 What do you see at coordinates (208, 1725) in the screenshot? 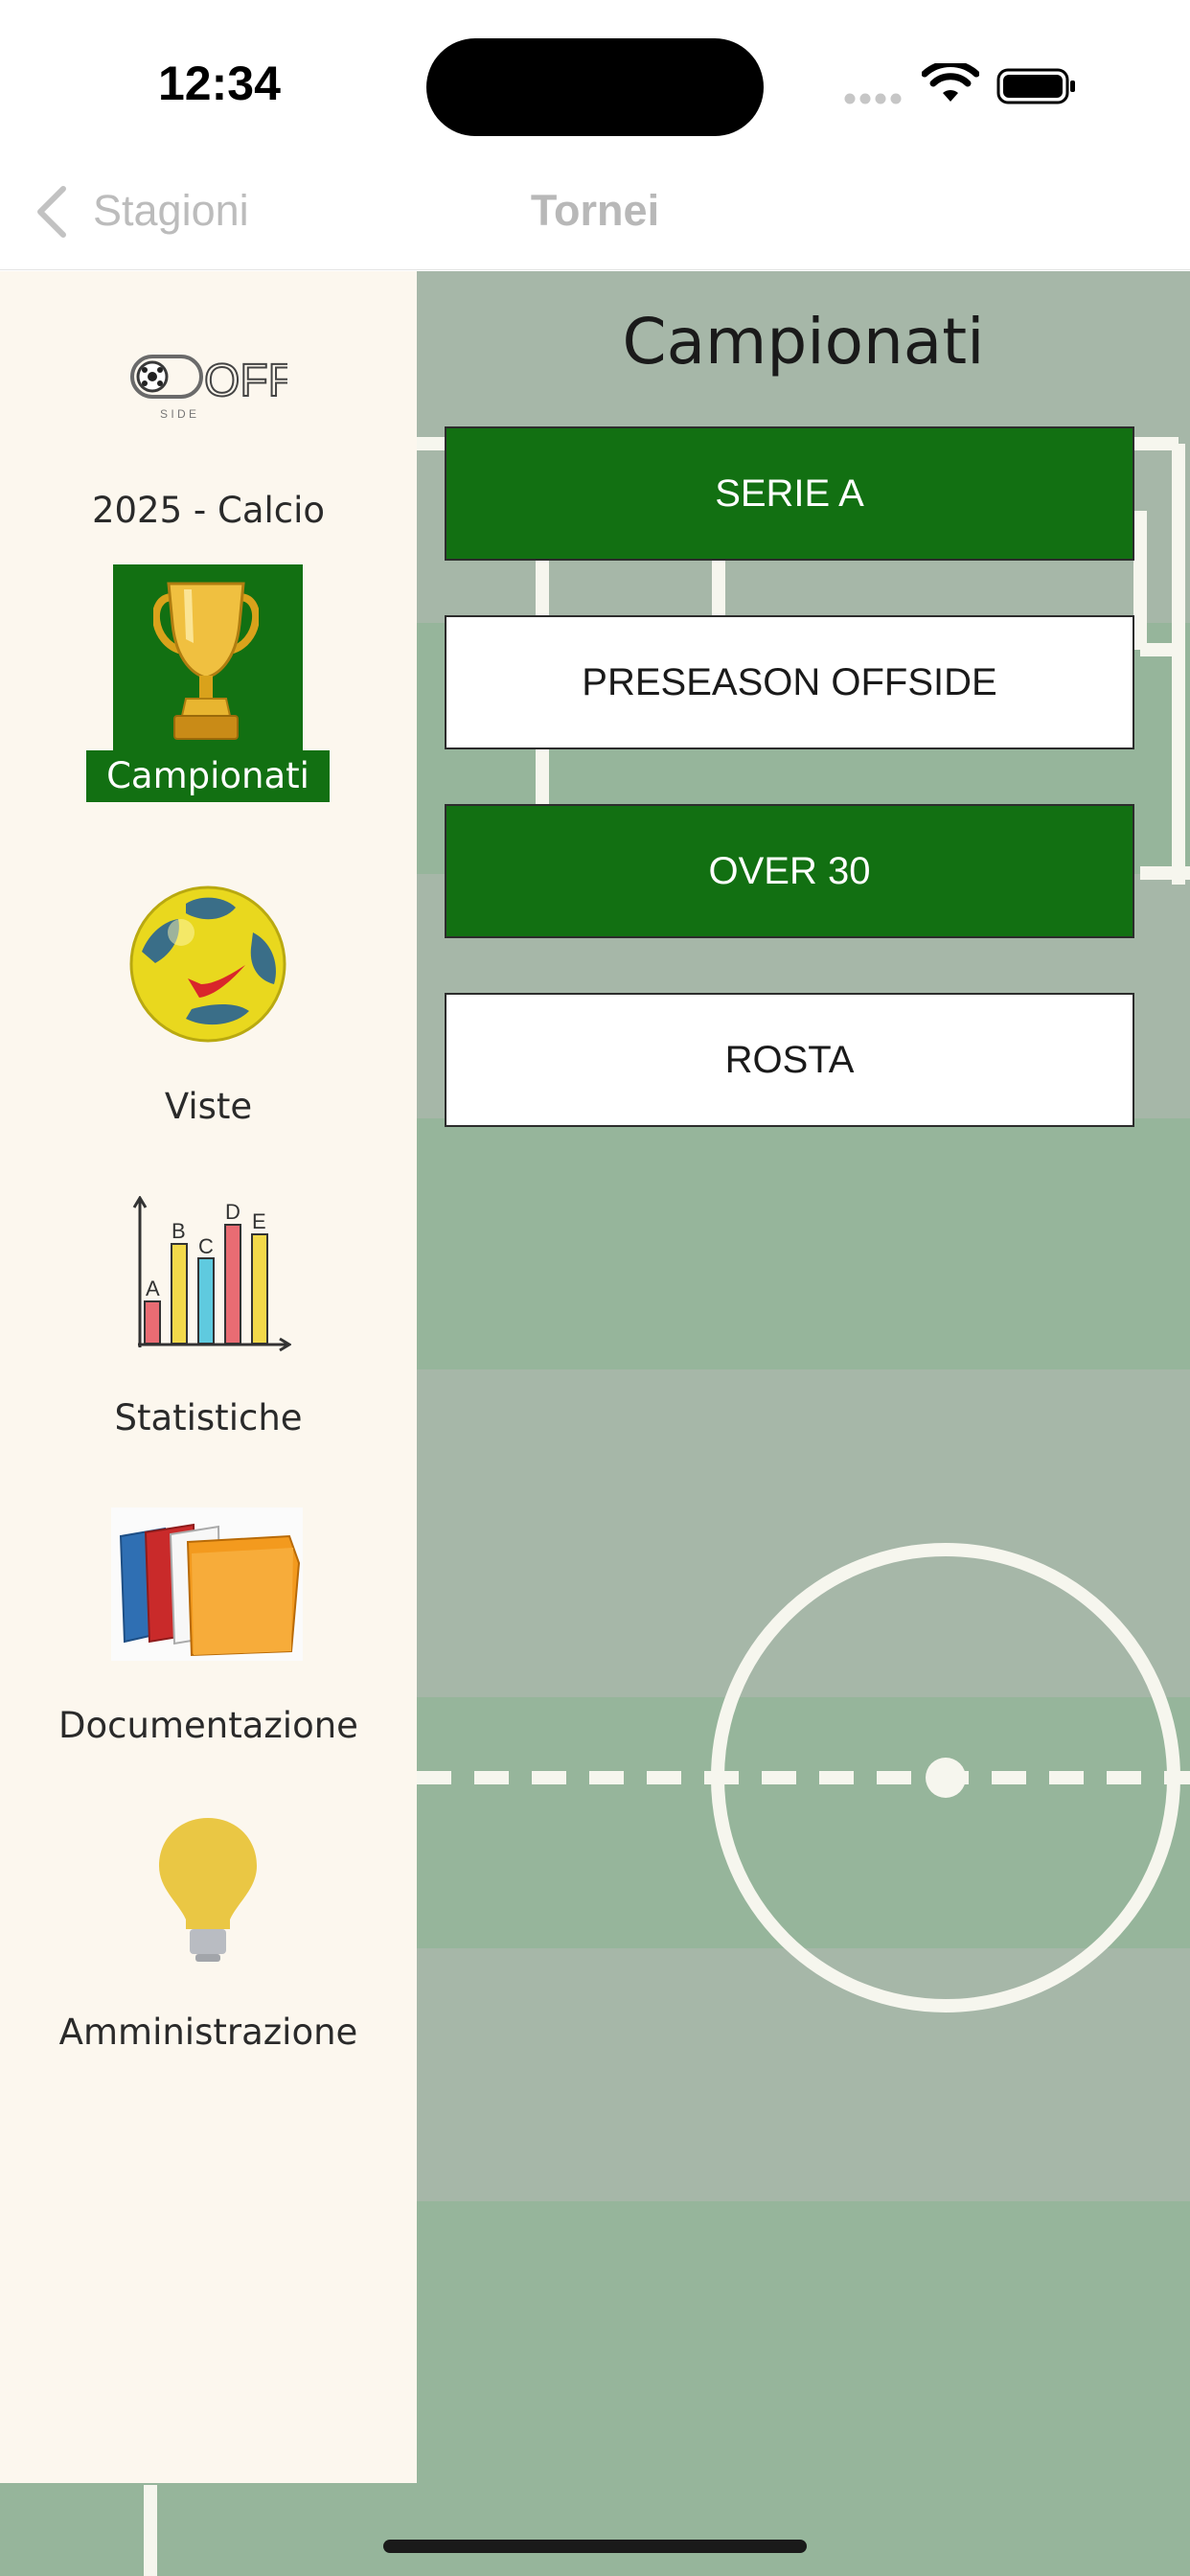
I see `sidebar-item-label: Documentazione` at bounding box center [208, 1725].